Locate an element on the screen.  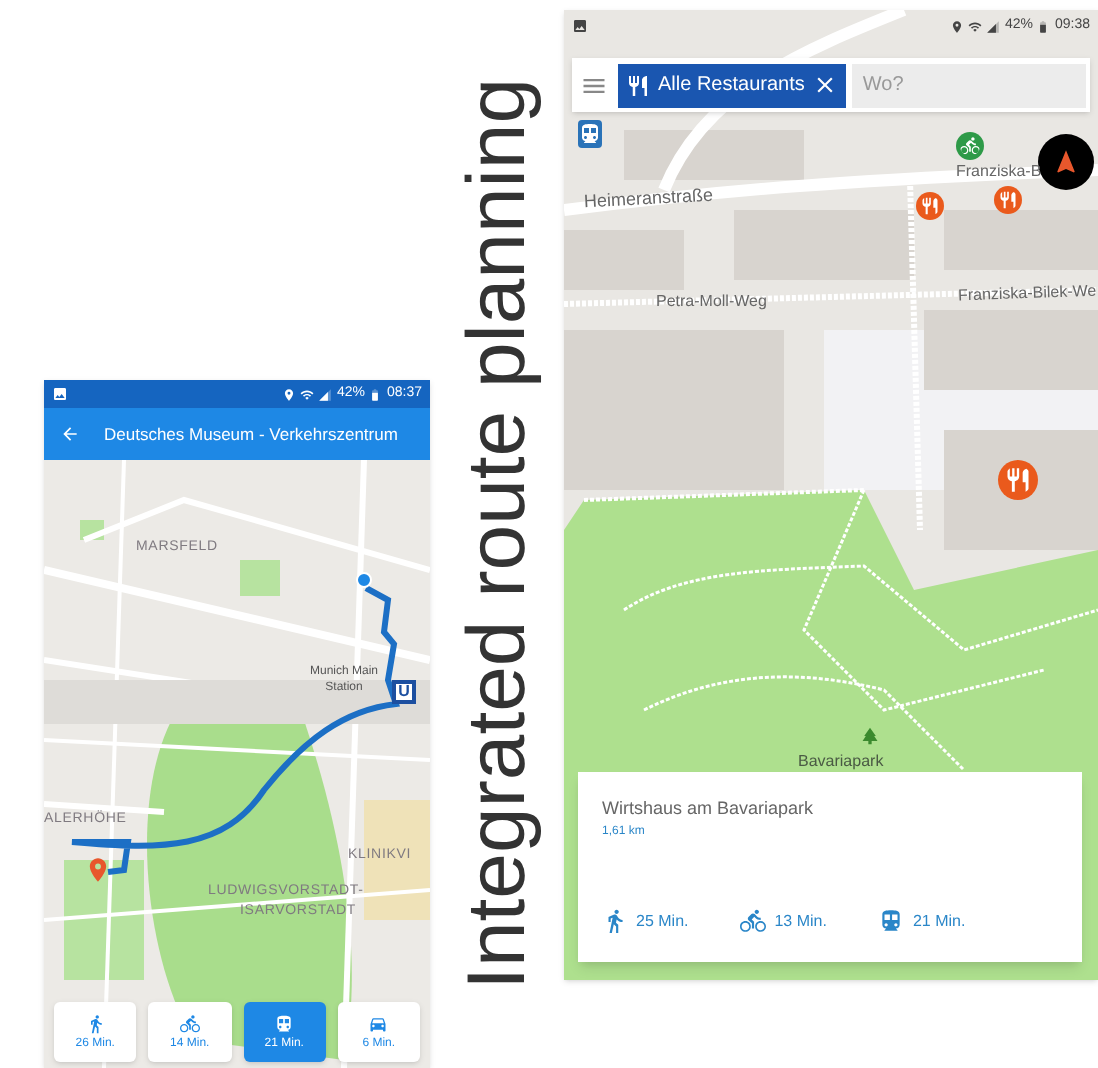
subway-sign: U is located at coordinates (404, 692).